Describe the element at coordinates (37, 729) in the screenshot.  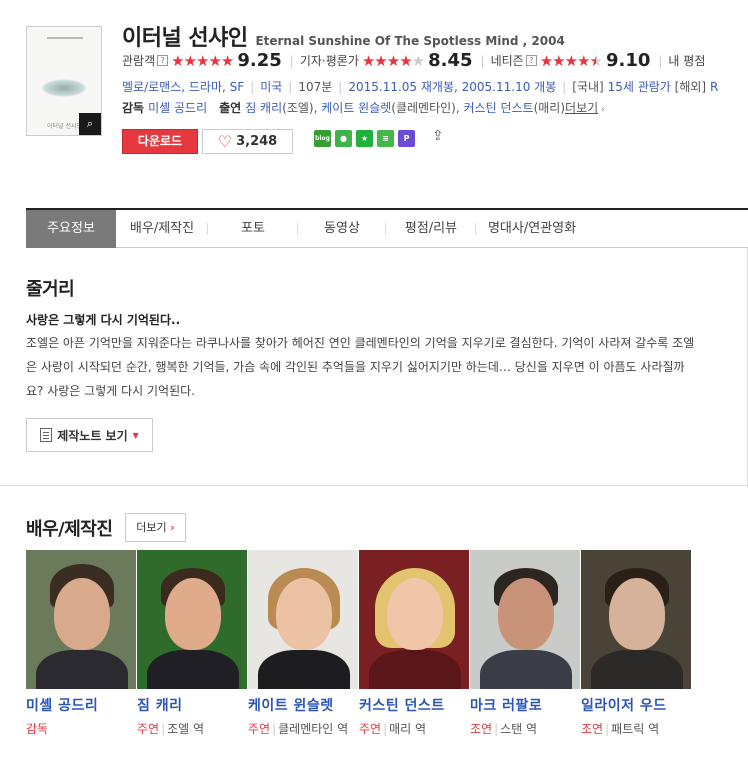
I see `role-type: 감독` at that location.